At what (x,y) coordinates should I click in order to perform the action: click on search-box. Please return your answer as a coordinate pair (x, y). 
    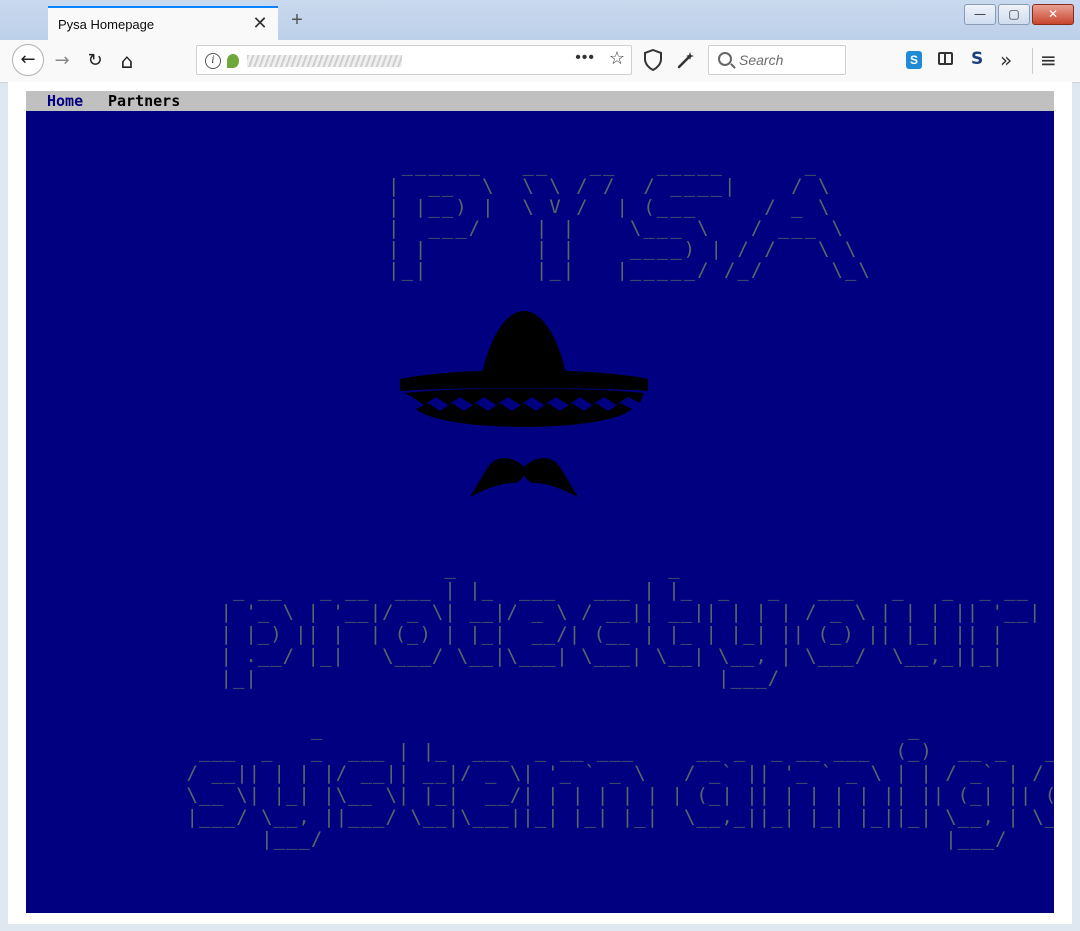
    Looking at the image, I should click on (777, 60).